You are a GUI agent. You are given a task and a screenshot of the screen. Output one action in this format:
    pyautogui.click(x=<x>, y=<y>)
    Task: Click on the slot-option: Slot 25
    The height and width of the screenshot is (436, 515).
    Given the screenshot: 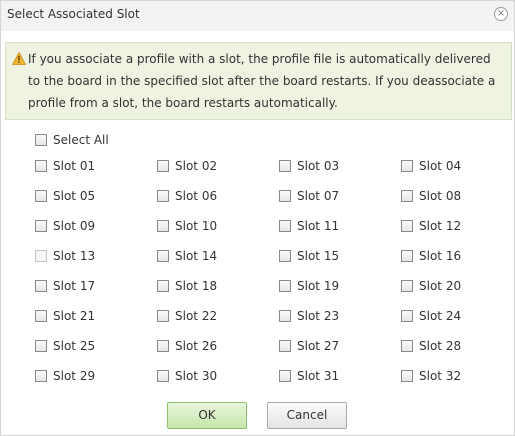 What is the action you would take?
    pyautogui.click(x=65, y=346)
    